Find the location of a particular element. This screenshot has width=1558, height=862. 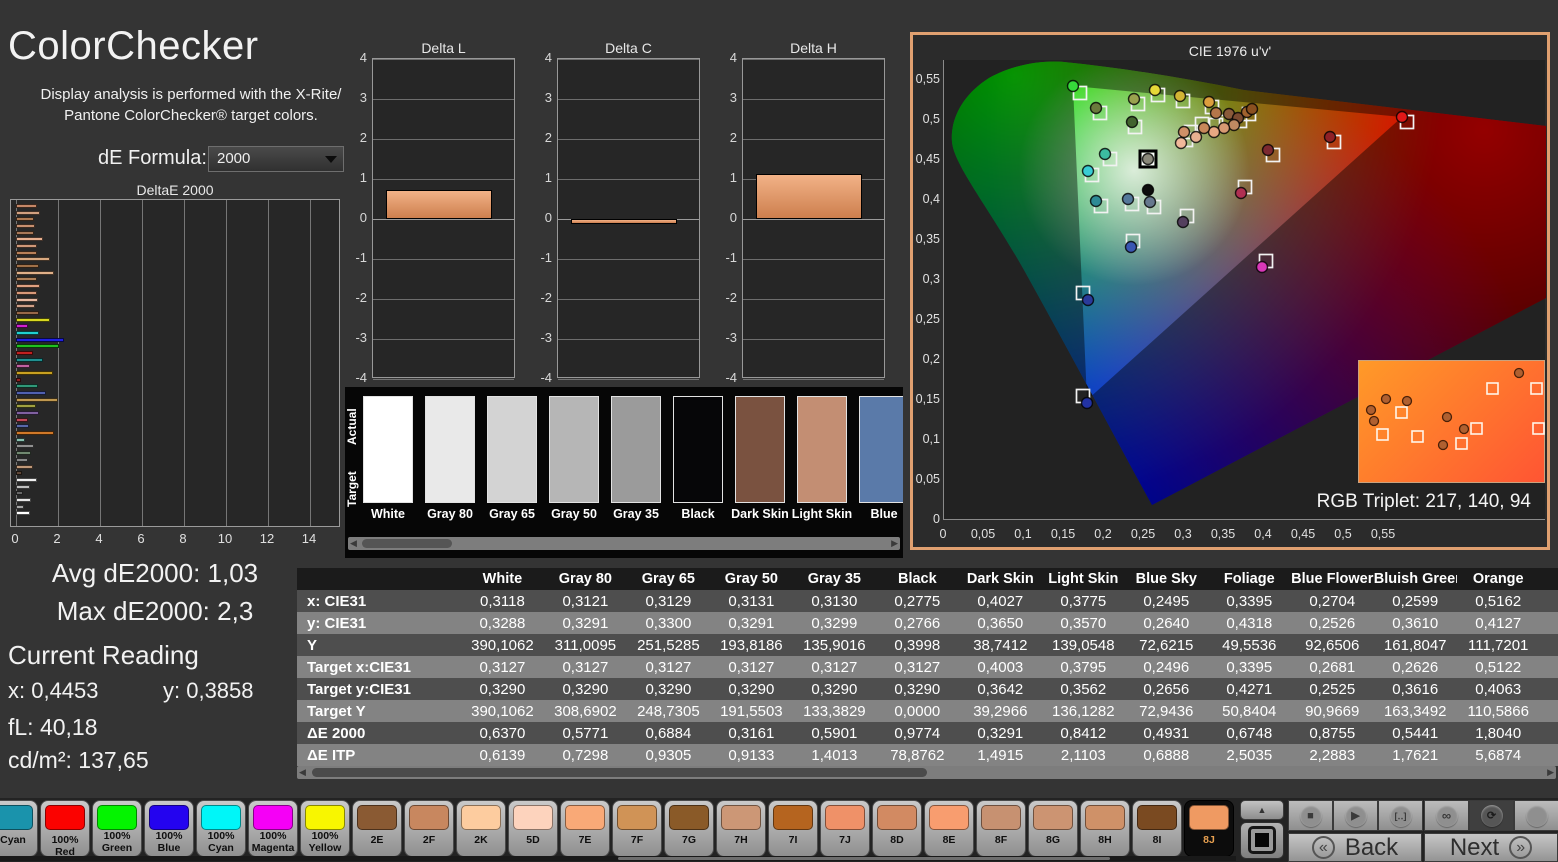

scroll-left-icon: ◀ is located at coordinates (353, 543).